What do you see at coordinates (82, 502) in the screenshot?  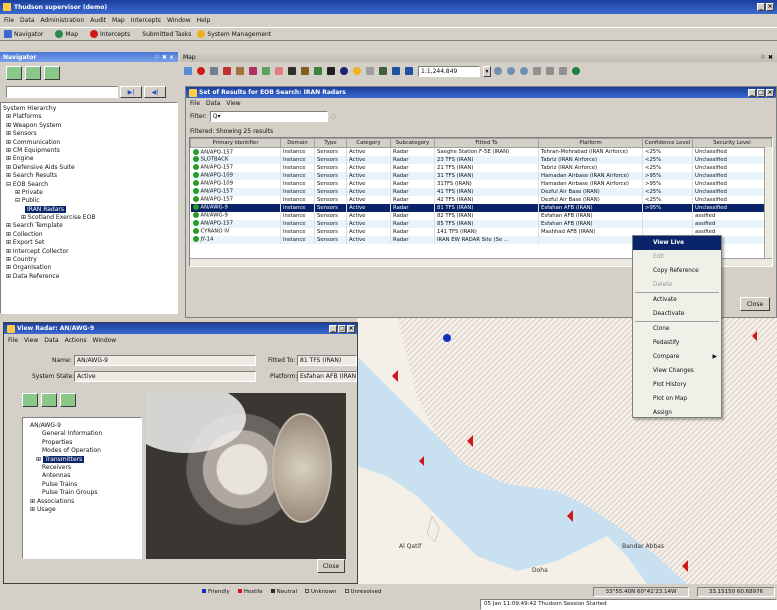 I see `detail-tree-associations: ⊞ Associations` at bounding box center [82, 502].